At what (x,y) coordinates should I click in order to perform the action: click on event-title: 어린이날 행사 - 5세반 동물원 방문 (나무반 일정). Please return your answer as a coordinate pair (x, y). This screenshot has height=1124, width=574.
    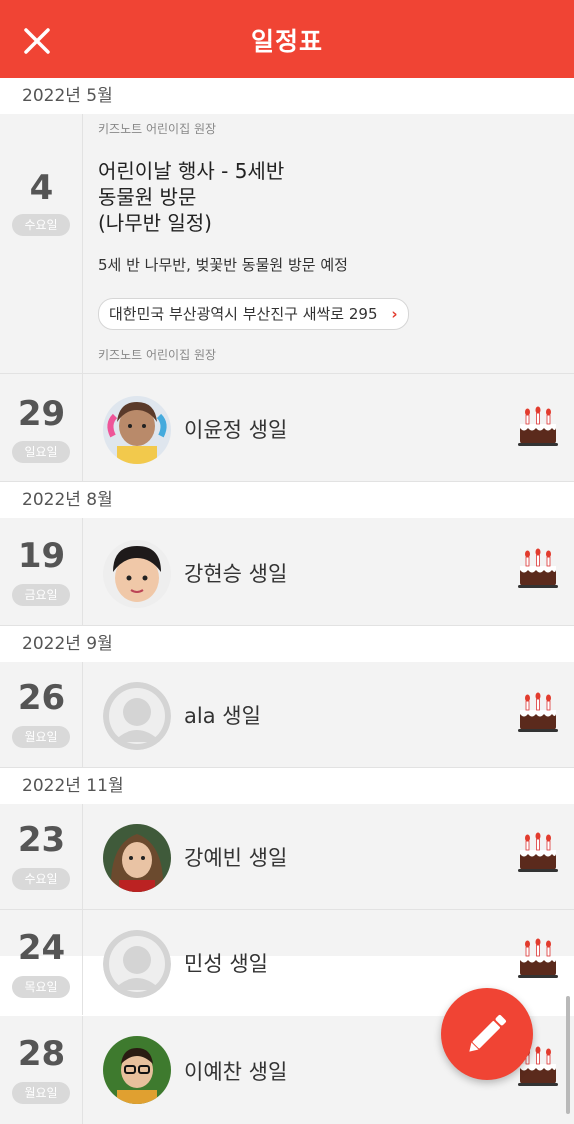
    Looking at the image, I should click on (313, 197).